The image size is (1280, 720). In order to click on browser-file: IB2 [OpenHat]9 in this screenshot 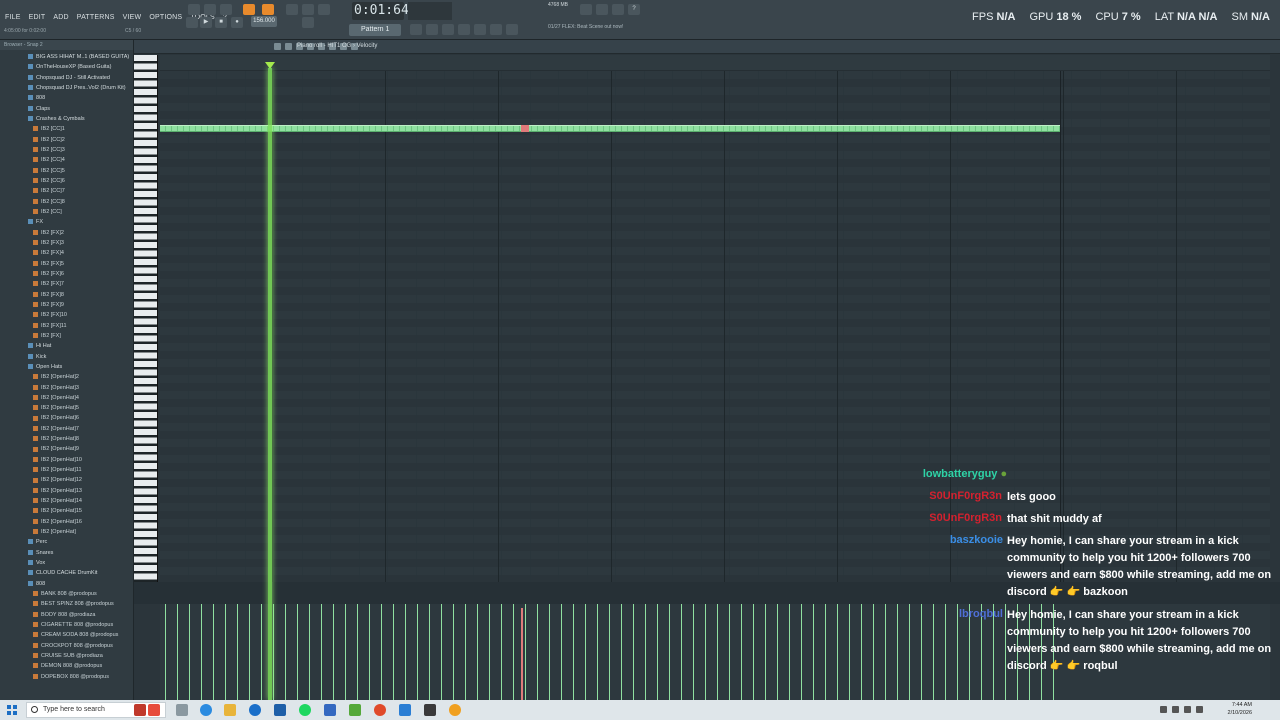, I will do `click(66, 449)`.